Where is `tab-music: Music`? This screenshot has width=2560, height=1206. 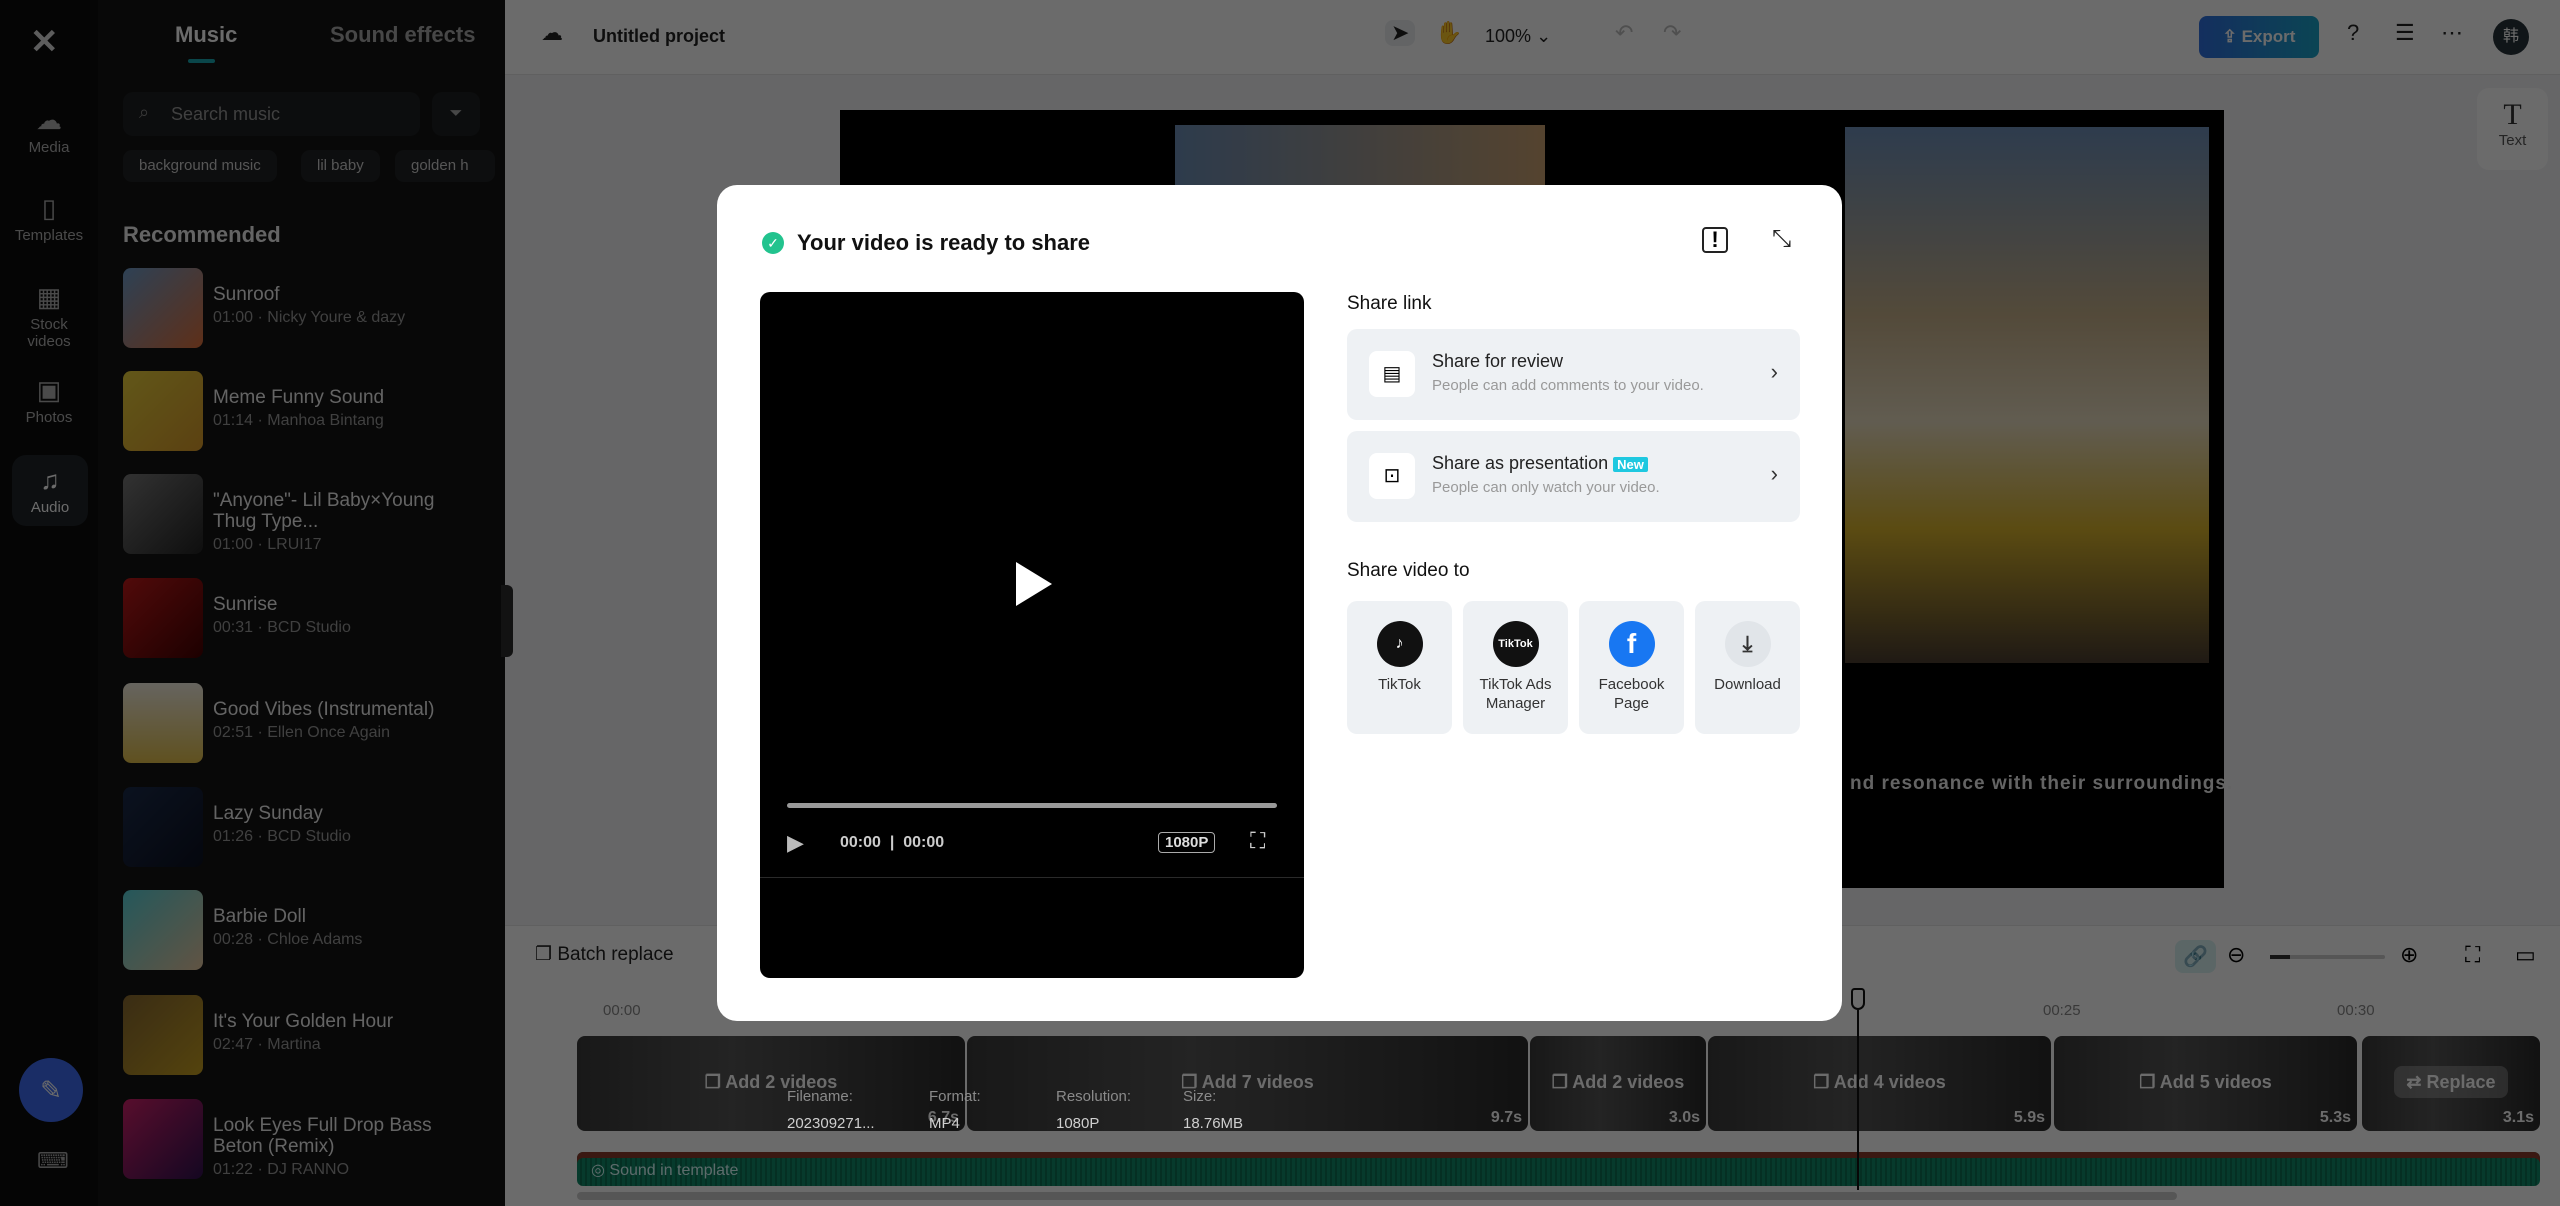 tab-music: Music is located at coordinates (206, 35).